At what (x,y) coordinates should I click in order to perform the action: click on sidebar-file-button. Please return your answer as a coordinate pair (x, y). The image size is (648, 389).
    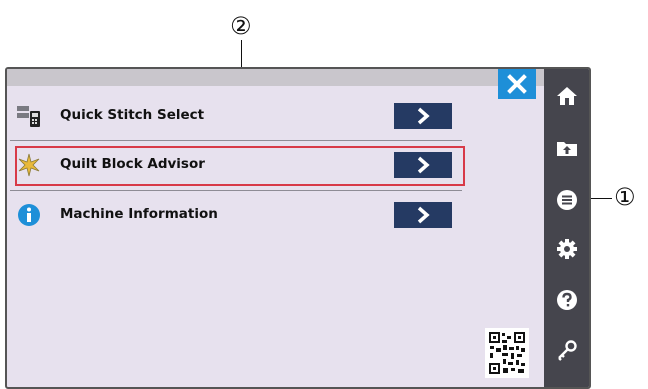
    Looking at the image, I should click on (566, 148).